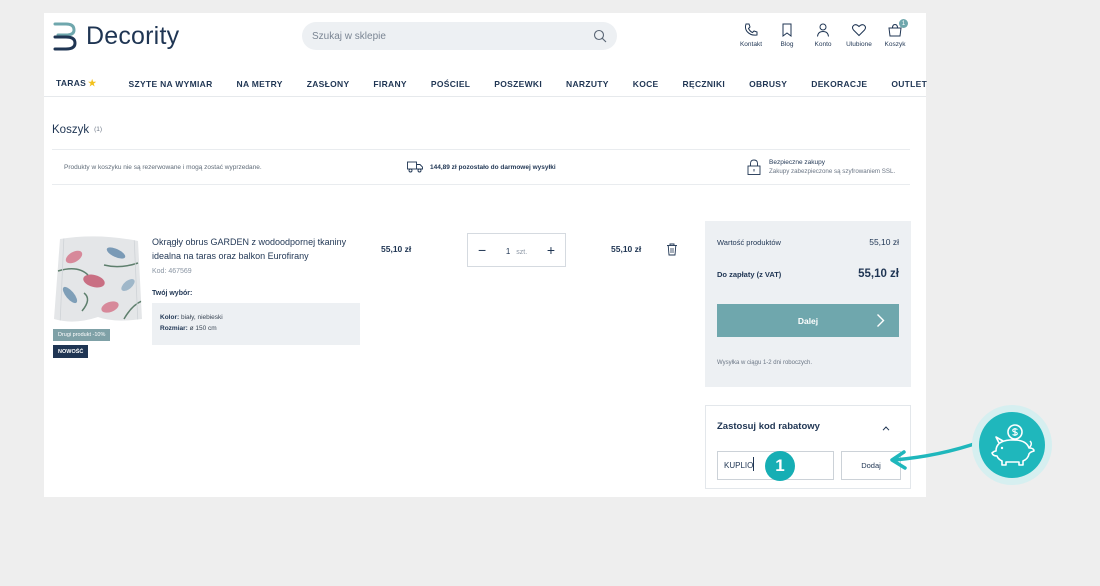 The height and width of the screenshot is (586, 1100). Describe the element at coordinates (98, 280) in the screenshot. I see `product-image` at that location.